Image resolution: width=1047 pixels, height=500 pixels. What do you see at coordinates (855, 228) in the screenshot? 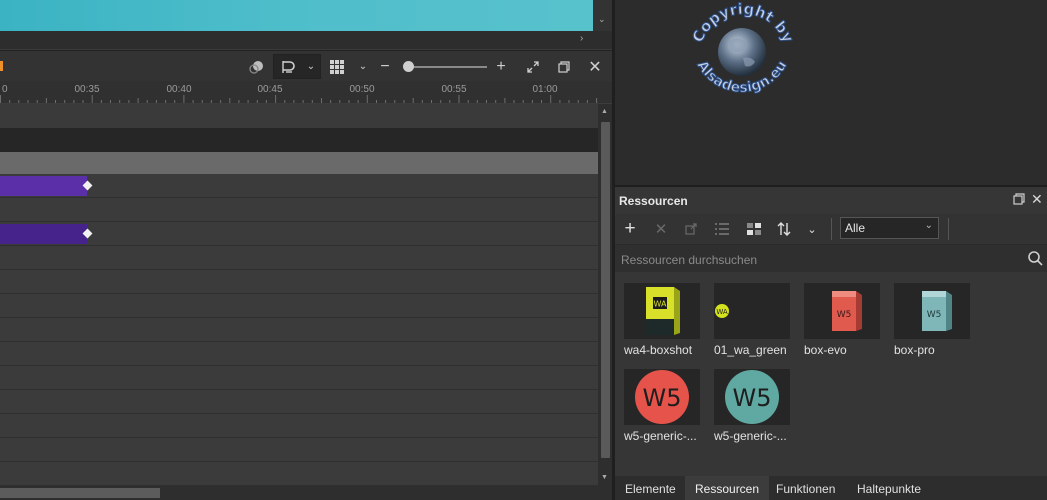
I see `filter-select-value: Alle` at bounding box center [855, 228].